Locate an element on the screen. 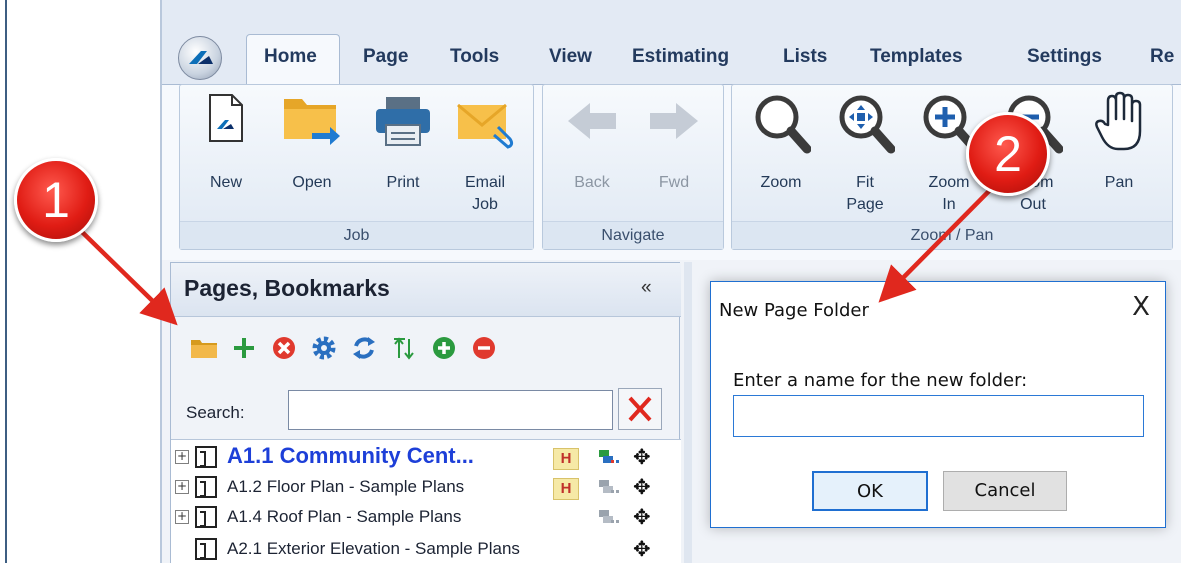  tree-row: + A1.1 Community Cent... H ✥ is located at coordinates (426, 457).